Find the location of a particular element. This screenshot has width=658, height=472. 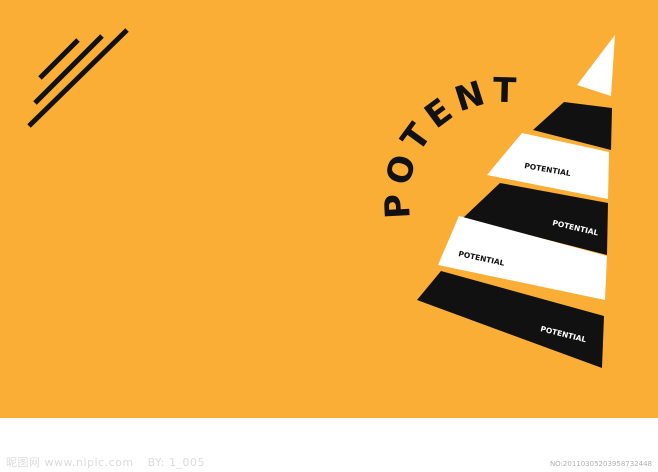

watermark-site: 昵图网 www.nipic.com is located at coordinates (70, 462).